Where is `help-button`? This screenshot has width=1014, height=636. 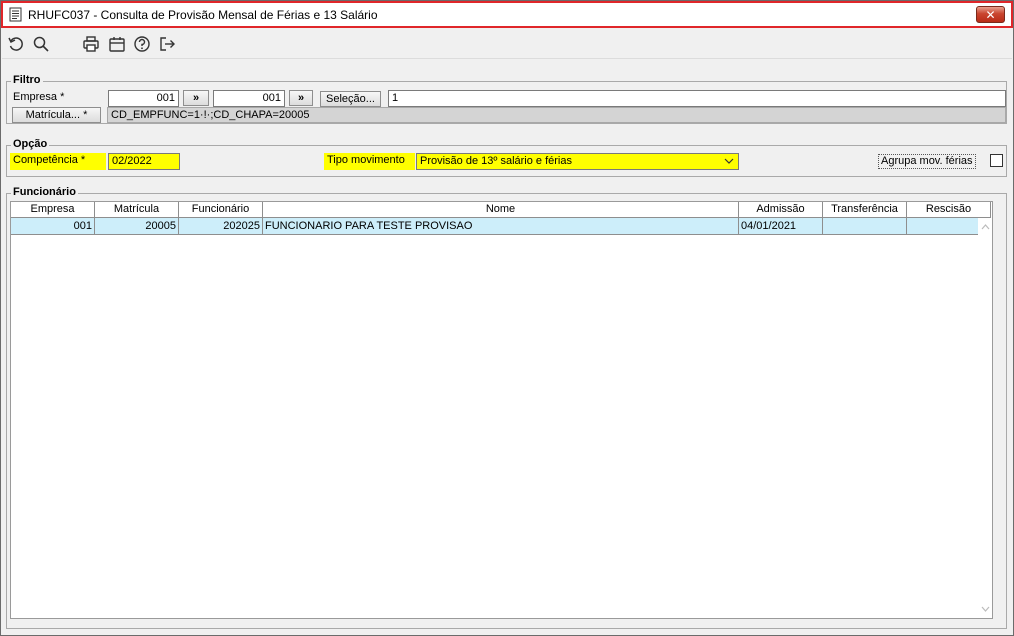 help-button is located at coordinates (142, 44).